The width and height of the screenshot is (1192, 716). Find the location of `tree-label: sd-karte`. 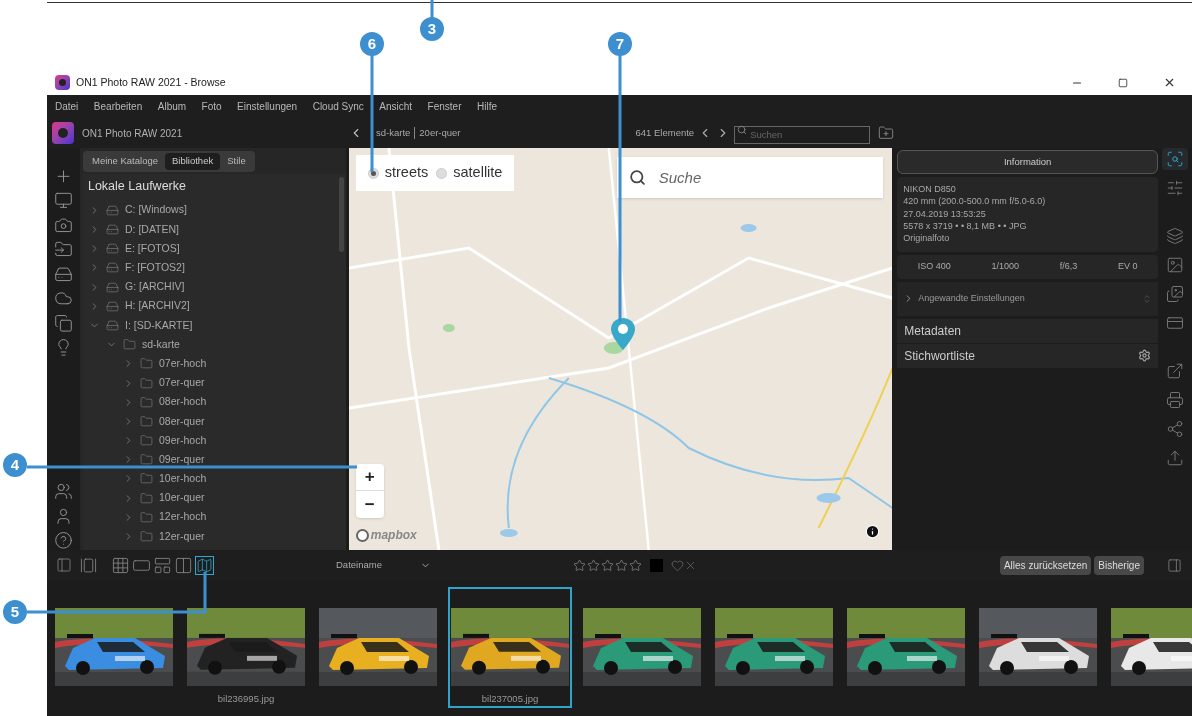

tree-label: sd-karte is located at coordinates (160, 344).